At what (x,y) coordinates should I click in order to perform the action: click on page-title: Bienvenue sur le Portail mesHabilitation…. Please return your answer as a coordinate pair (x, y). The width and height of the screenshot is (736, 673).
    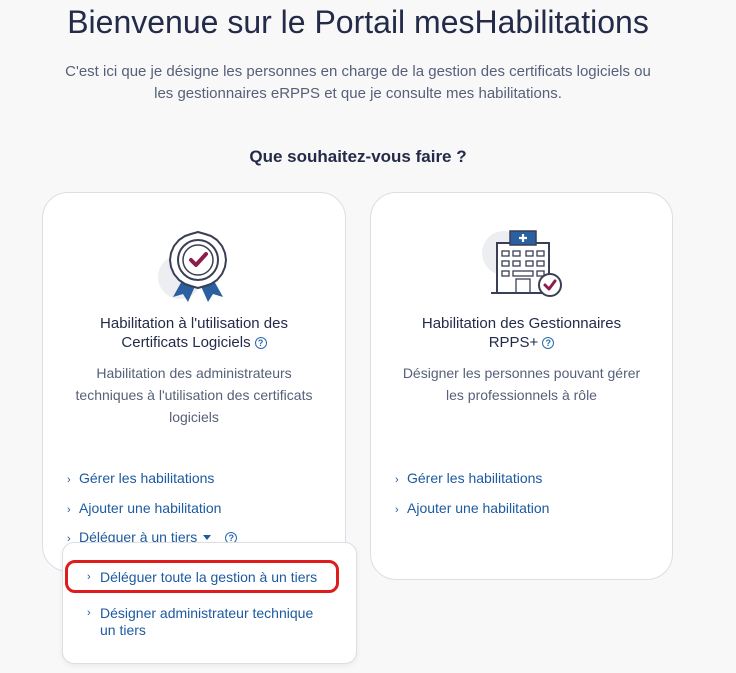
    Looking at the image, I should click on (358, 22).